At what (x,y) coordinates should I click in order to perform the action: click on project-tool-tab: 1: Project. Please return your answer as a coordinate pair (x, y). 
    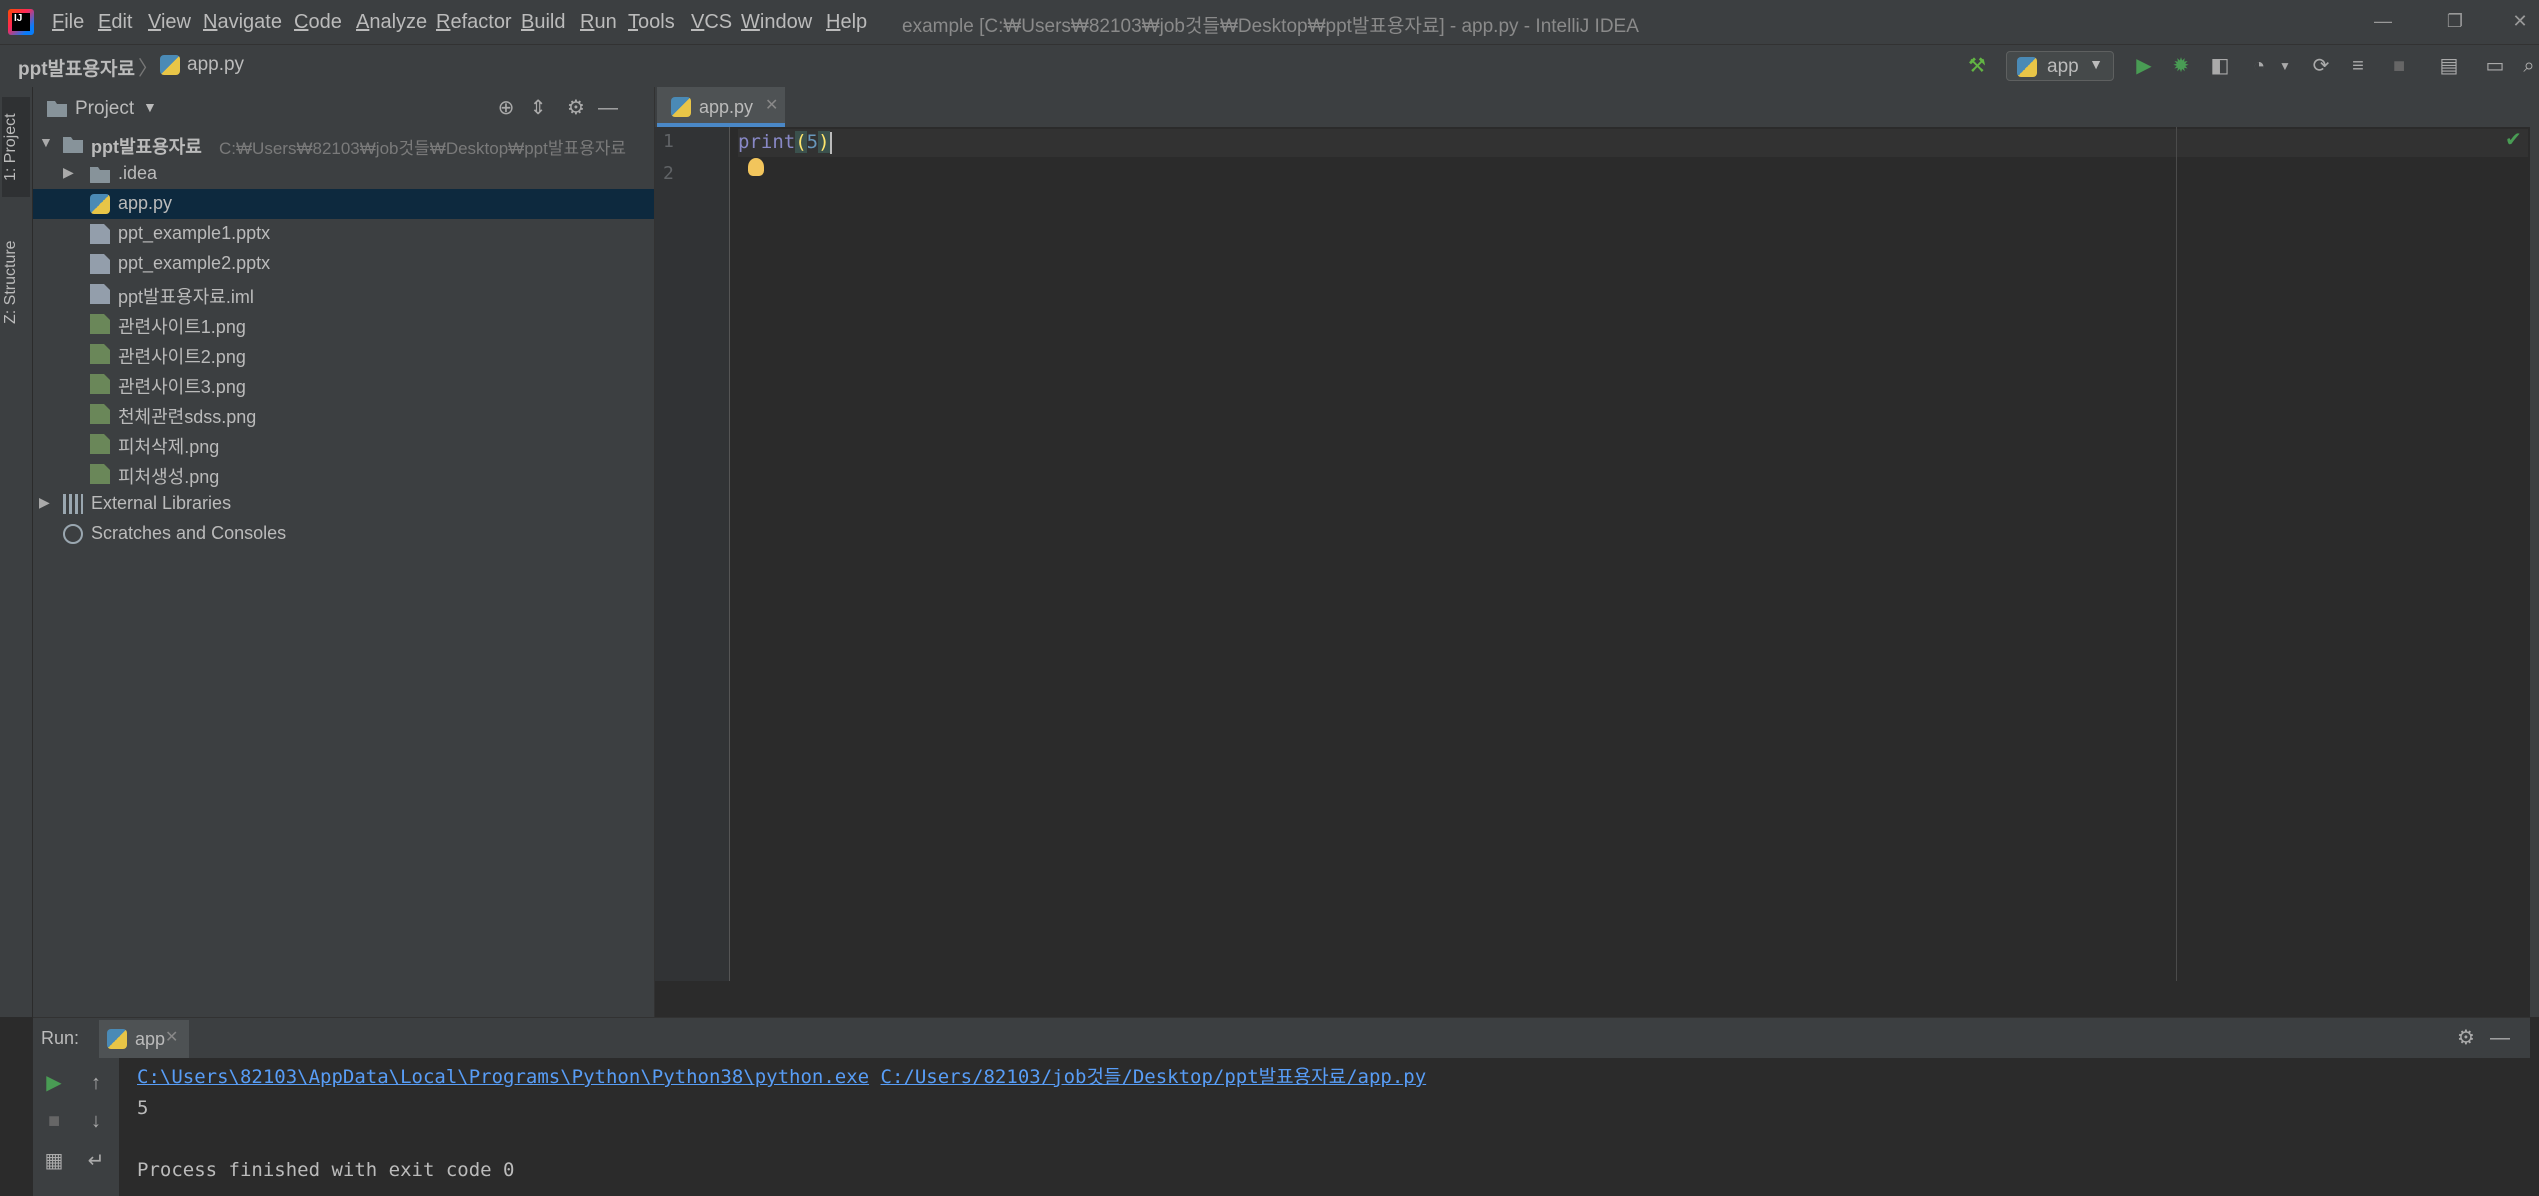
    Looking at the image, I should click on (16, 147).